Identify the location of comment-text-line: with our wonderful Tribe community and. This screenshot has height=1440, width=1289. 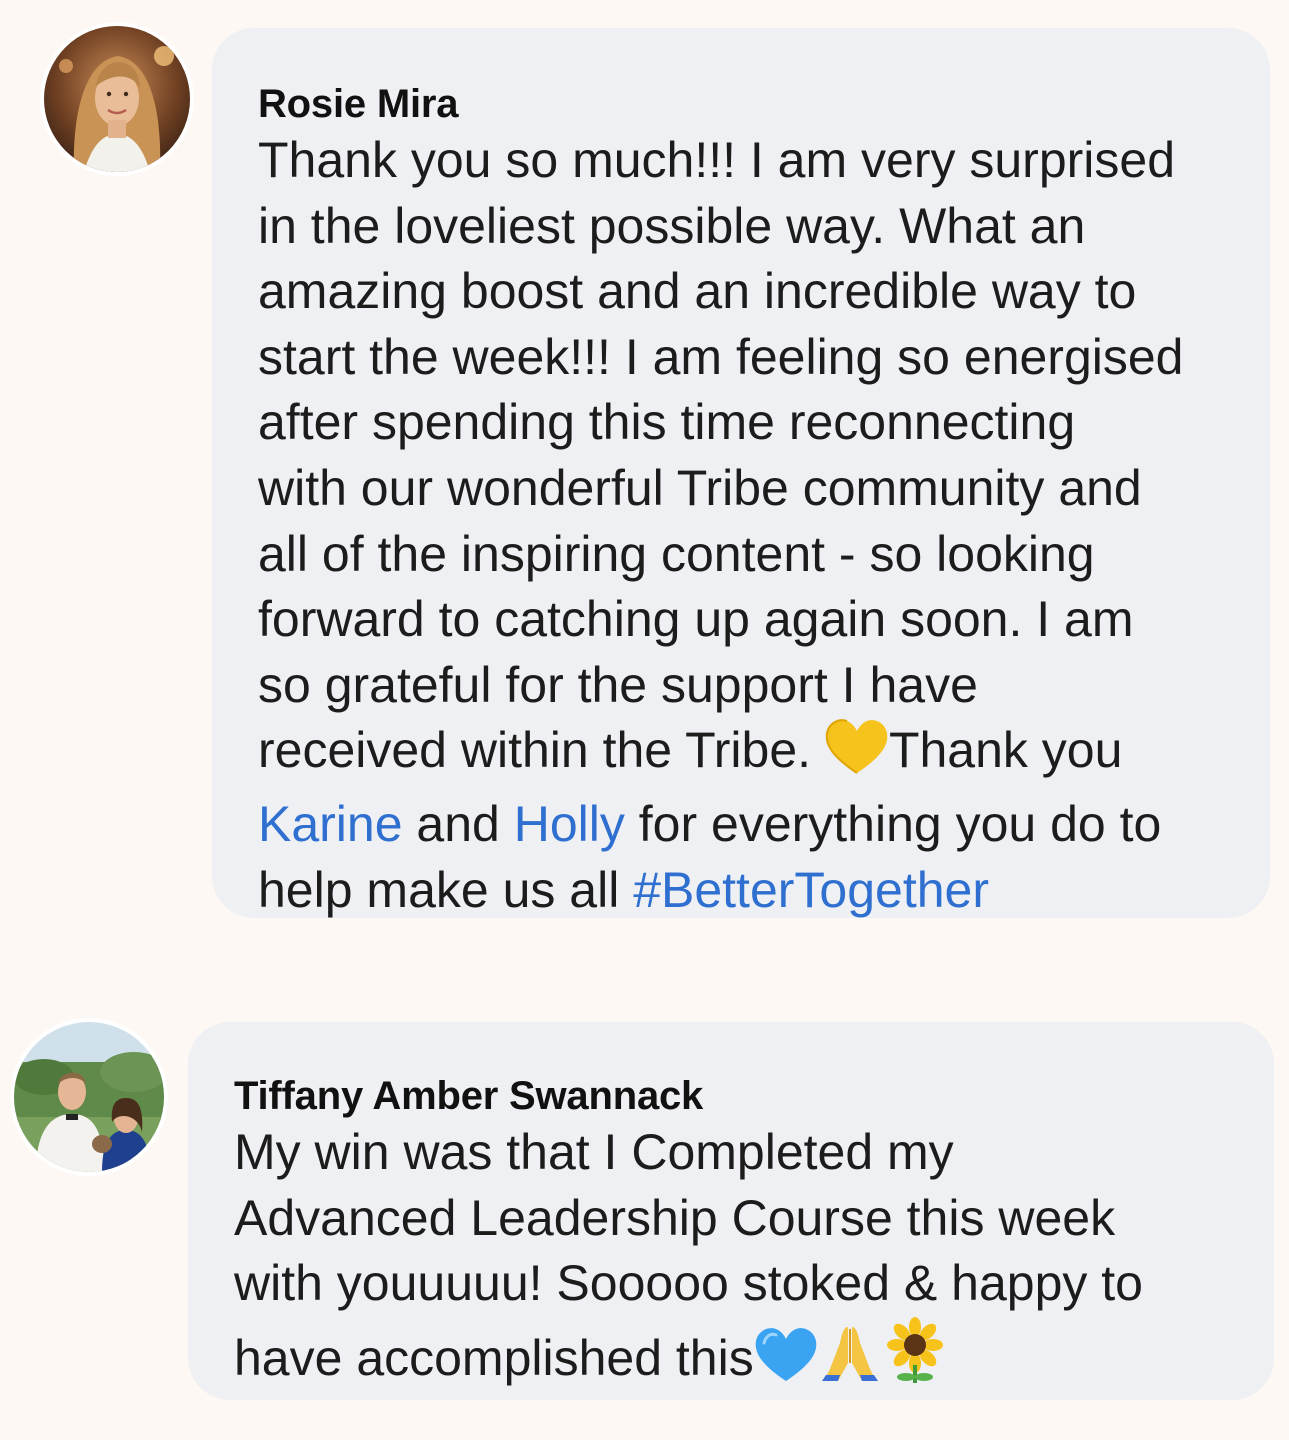
(700, 487).